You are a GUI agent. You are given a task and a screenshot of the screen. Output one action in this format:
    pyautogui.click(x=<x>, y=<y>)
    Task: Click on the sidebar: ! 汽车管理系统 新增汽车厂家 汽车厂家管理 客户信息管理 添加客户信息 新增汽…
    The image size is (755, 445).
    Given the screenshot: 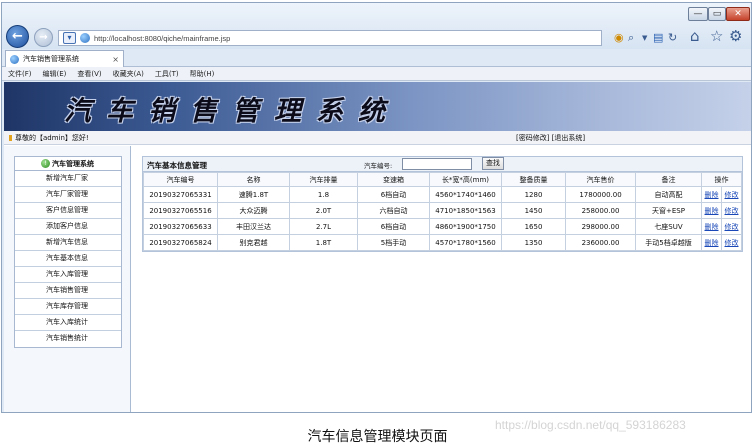 What is the action you would take?
    pyautogui.click(x=67, y=279)
    